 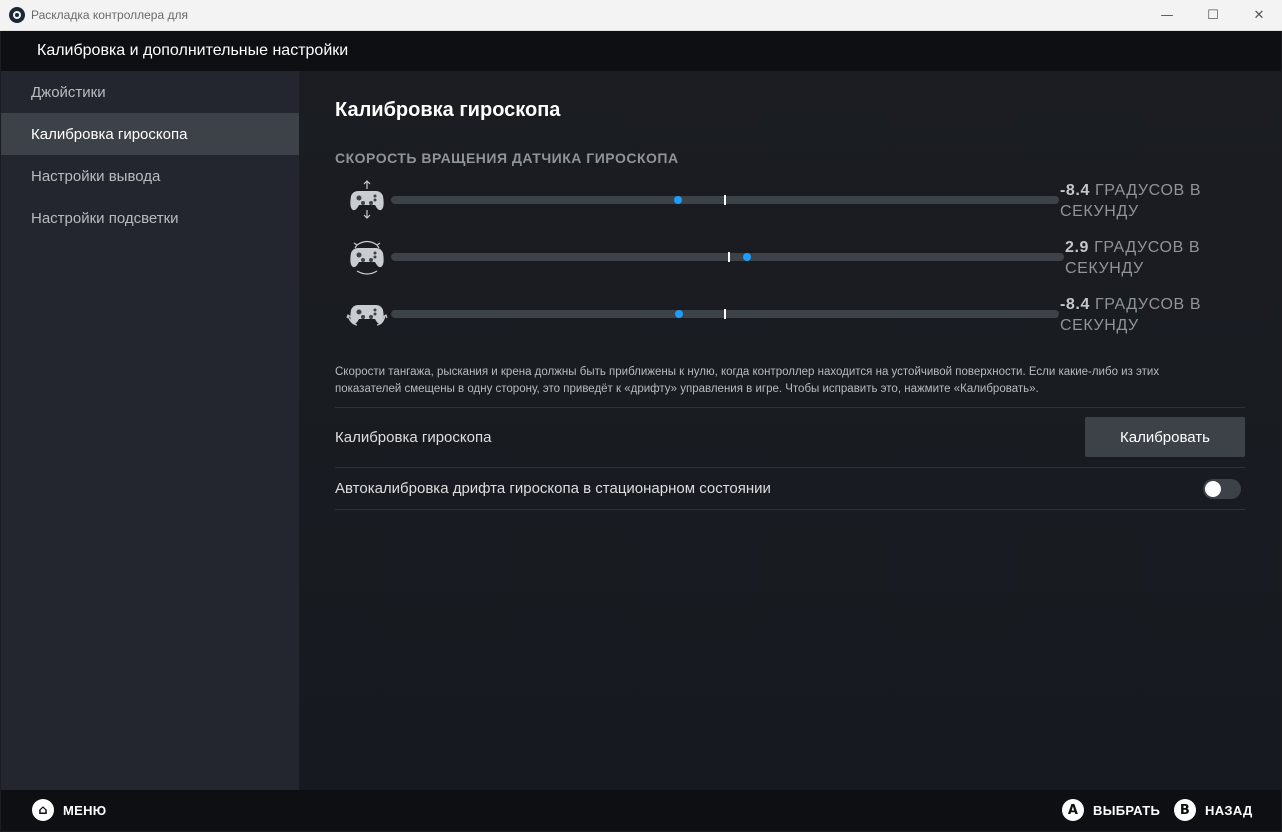 I want to click on gyro-rate-readout: 2.9 ГРАДУСОВ В СЕКУНДУ, so click(x=1132, y=258).